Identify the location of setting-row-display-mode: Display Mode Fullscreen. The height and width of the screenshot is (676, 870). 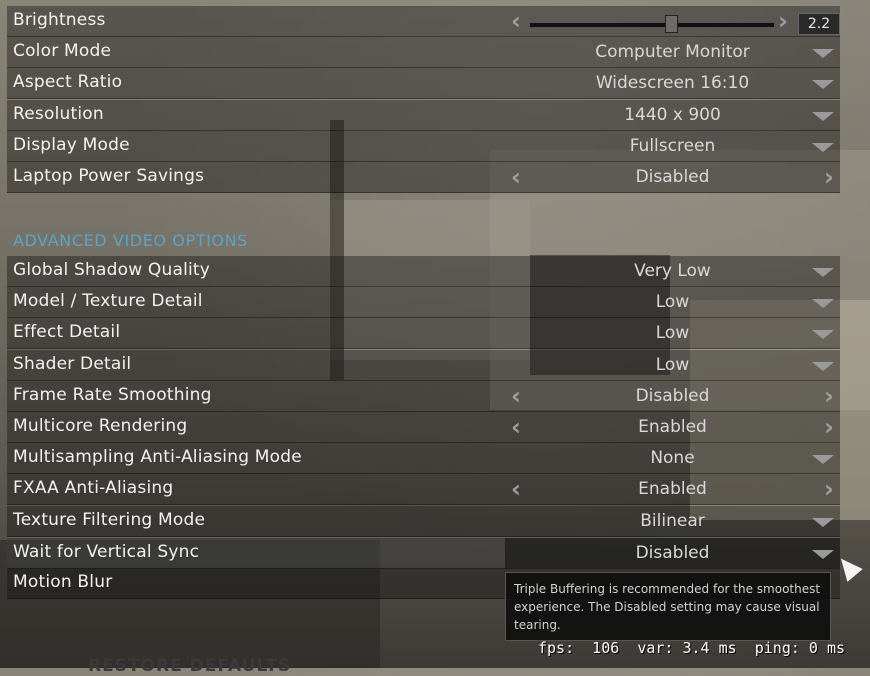
(423, 146).